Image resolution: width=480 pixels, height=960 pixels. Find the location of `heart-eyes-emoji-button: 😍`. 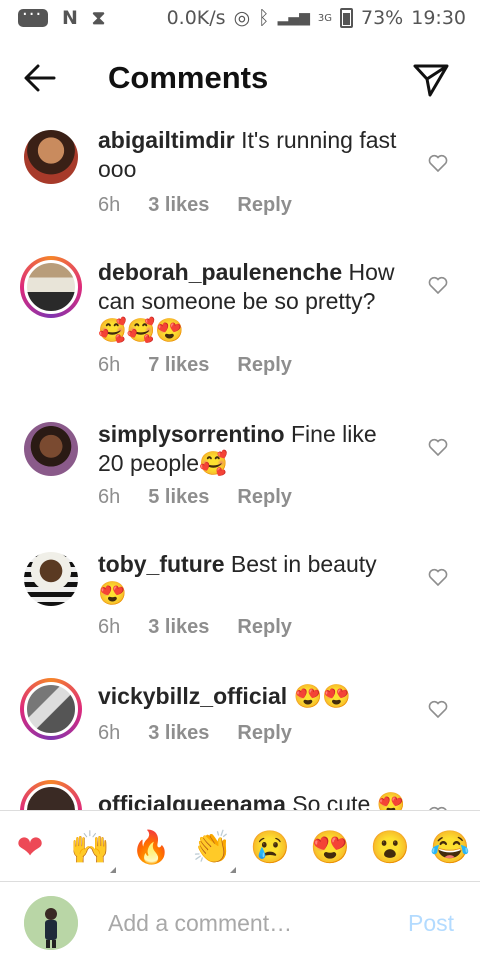

heart-eyes-emoji-button: 😍 is located at coordinates (330, 847).